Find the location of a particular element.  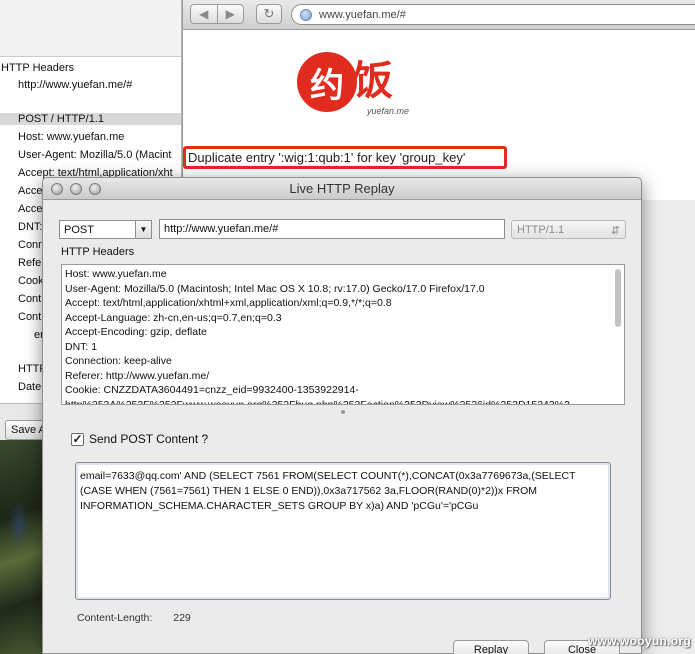

left-panel-url: http://www.yuefan.me/# is located at coordinates (75, 85).